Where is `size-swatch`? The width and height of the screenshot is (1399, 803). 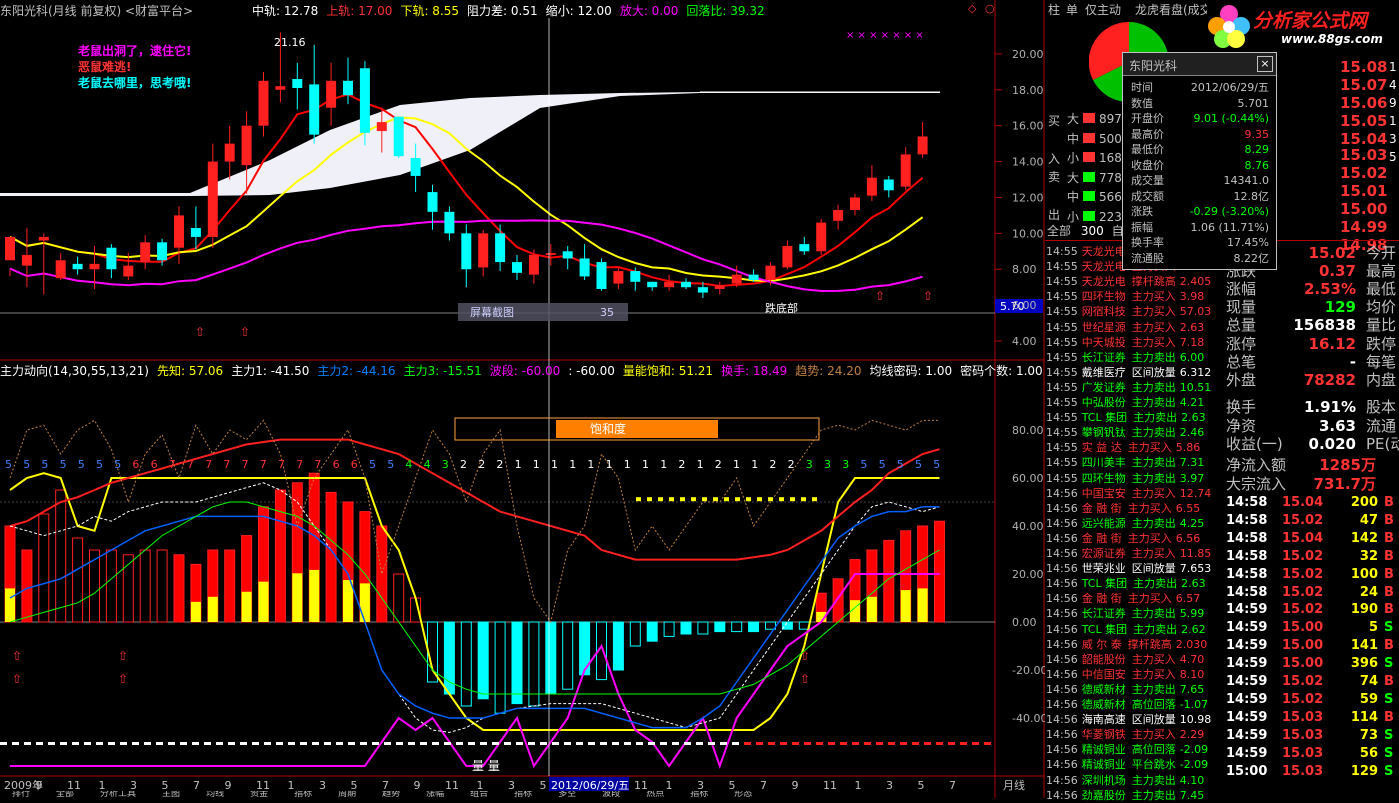
size-swatch is located at coordinates (1089, 215).